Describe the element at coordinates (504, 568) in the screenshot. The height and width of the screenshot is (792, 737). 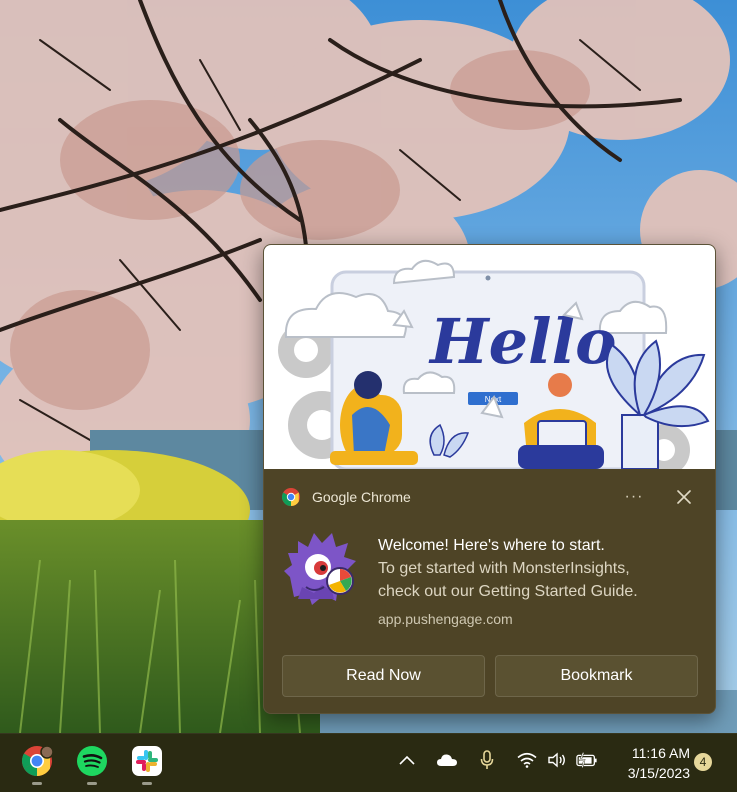
I see `notification-description-line1: To get started with MonsterInsights,` at that location.